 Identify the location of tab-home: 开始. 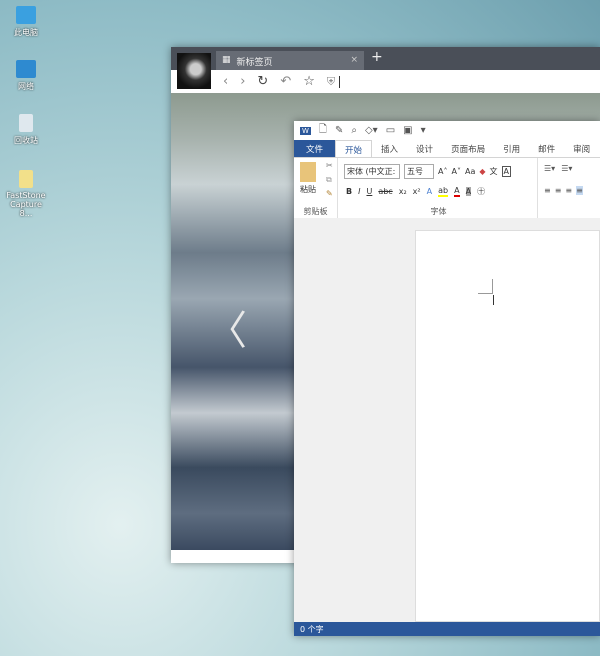
(354, 148).